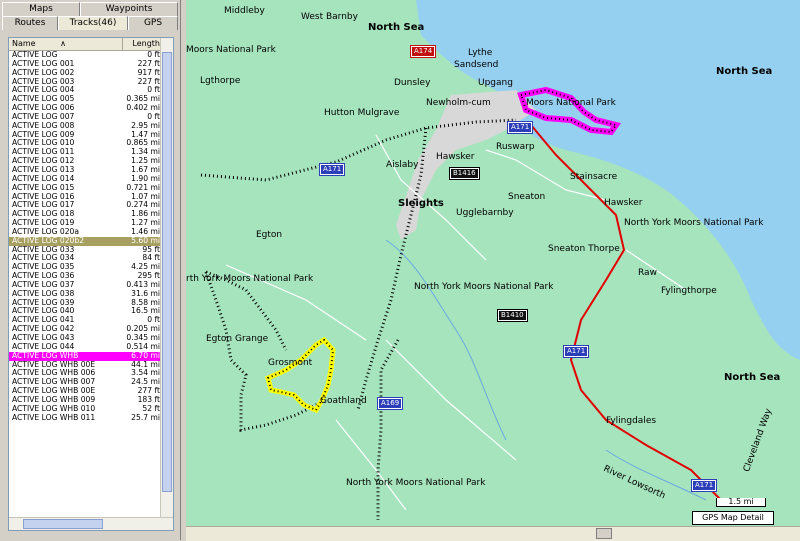 This screenshot has width=800, height=541. I want to click on place-label: Stainsacre, so click(594, 177).